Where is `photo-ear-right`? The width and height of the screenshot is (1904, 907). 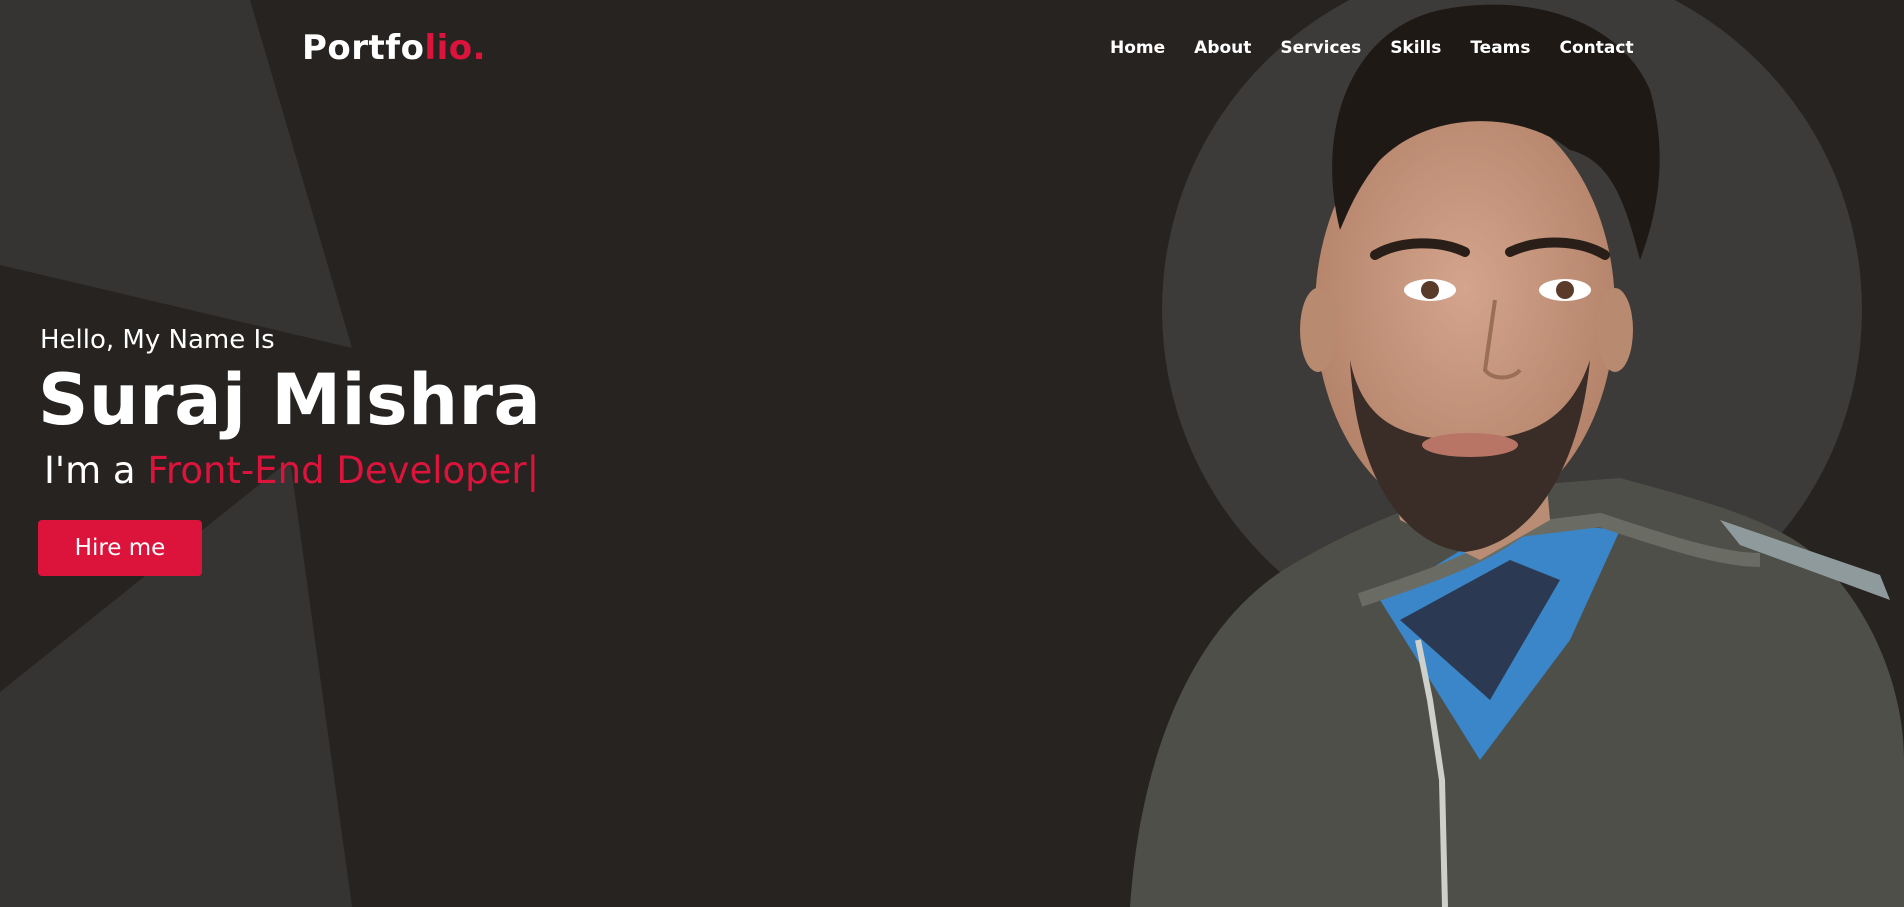 photo-ear-right is located at coordinates (1615, 330).